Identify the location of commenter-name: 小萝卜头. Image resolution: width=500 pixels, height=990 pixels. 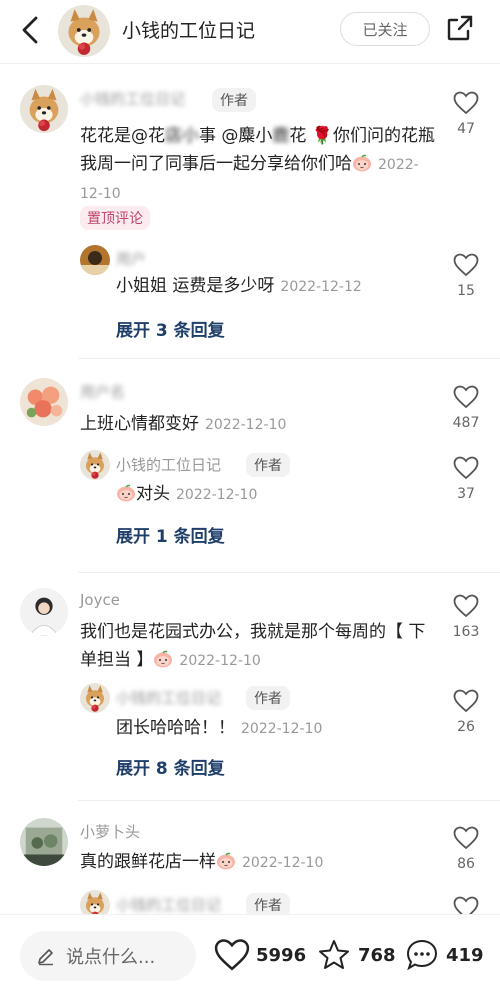
(110, 831).